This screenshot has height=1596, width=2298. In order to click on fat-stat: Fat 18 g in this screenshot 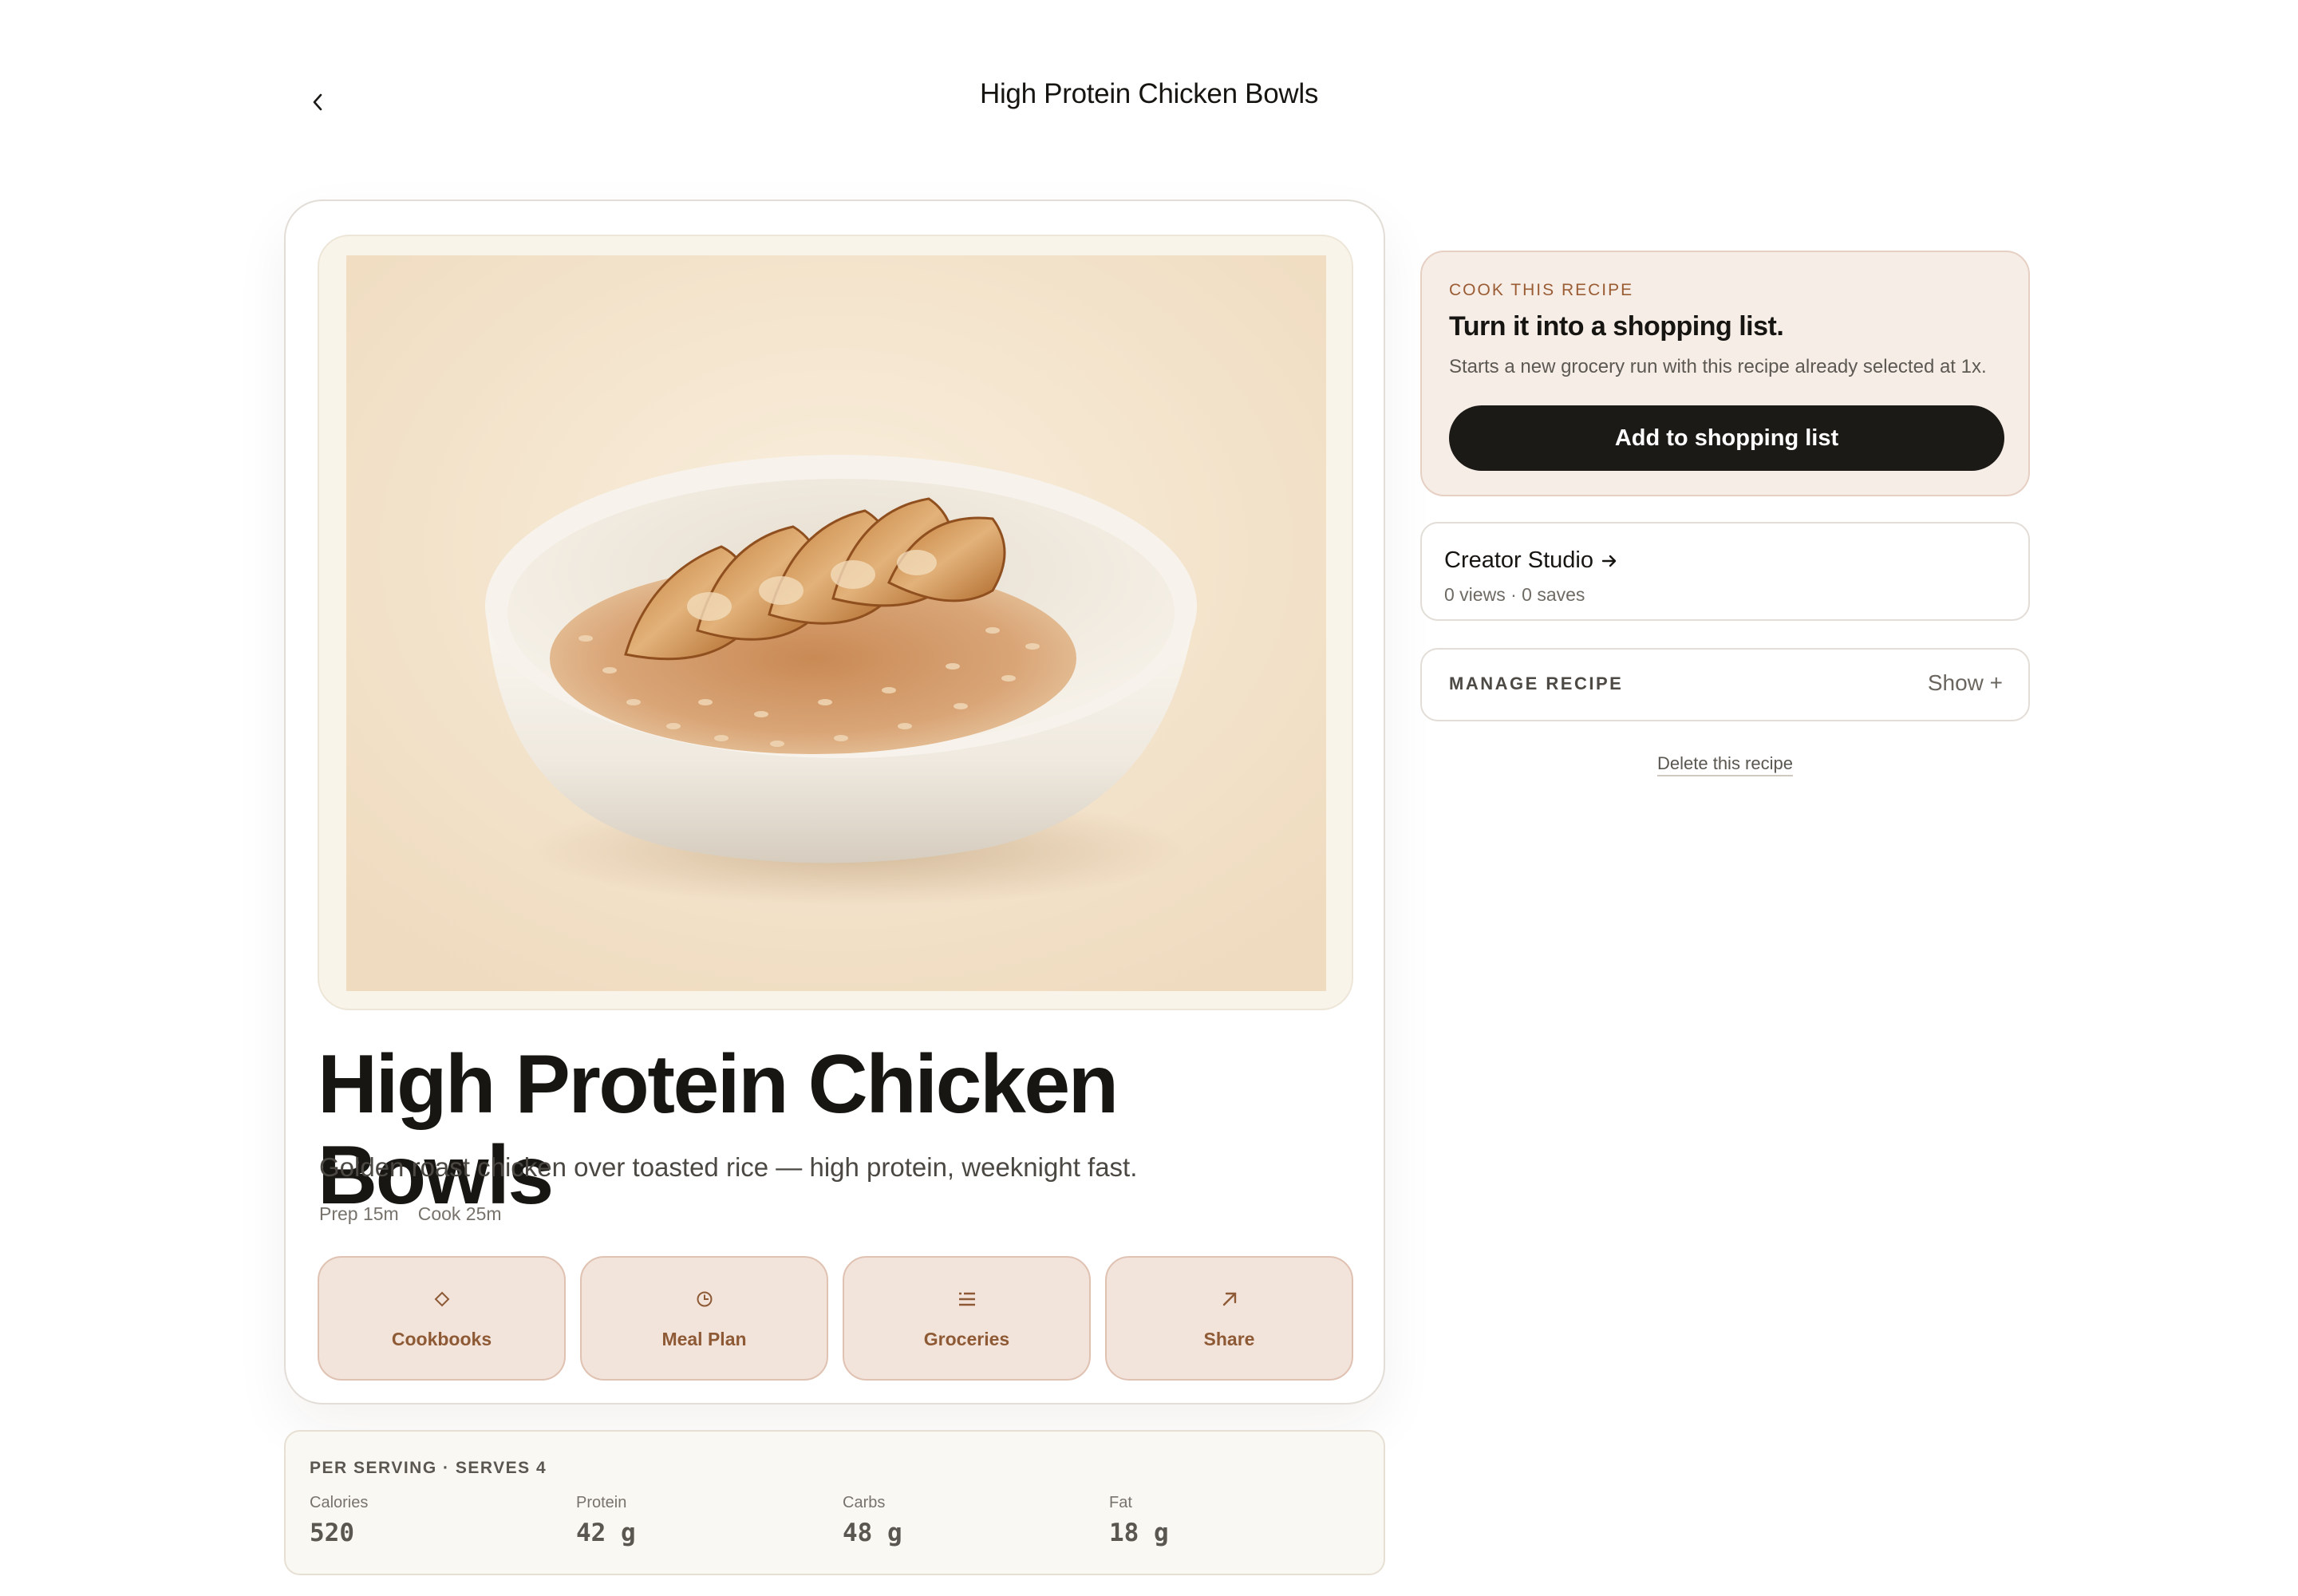, I will do `click(1139, 1520)`.